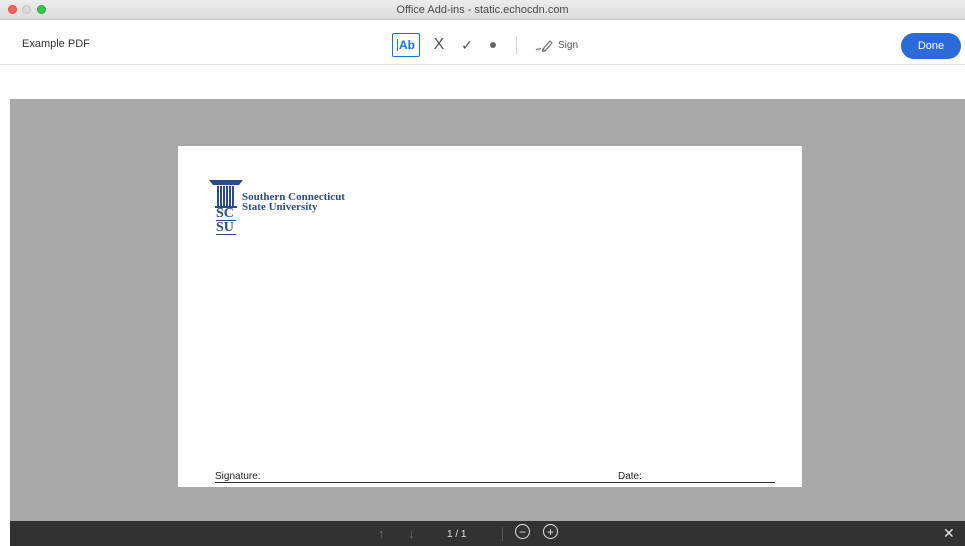 The image size is (965, 546). I want to click on sign-tool: Sign, so click(556, 45).